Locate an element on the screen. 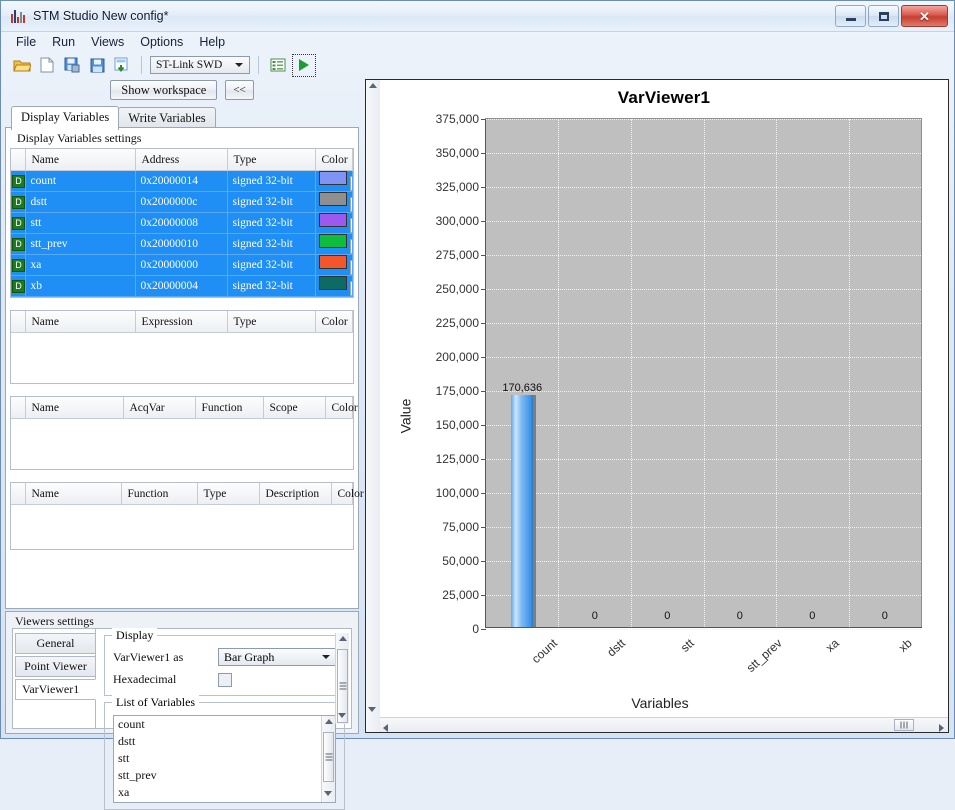 The height and width of the screenshot is (810, 955). display-as-select: Bar Graph is located at coordinates (277, 657).